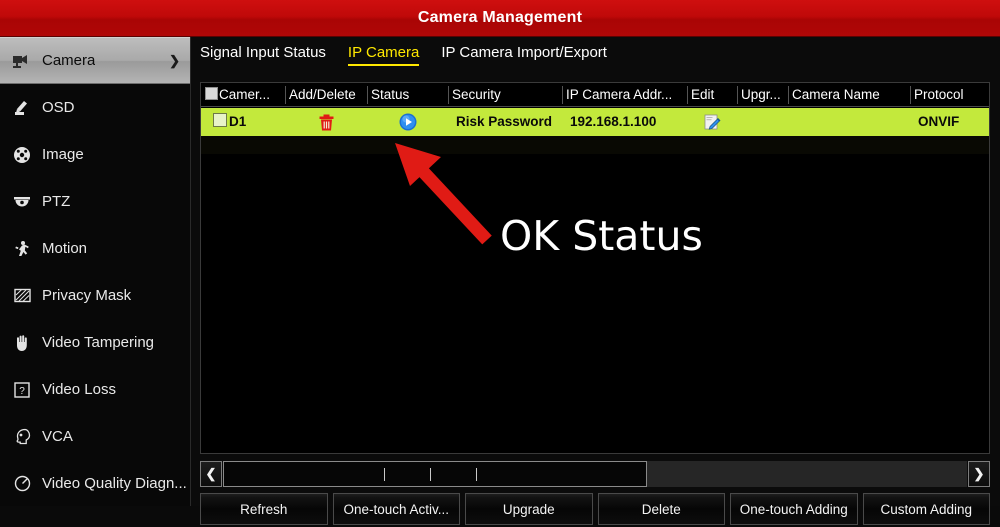 This screenshot has height=527, width=1000. I want to click on sidebar-item-video-tampering: Video Tampering, so click(95, 342).